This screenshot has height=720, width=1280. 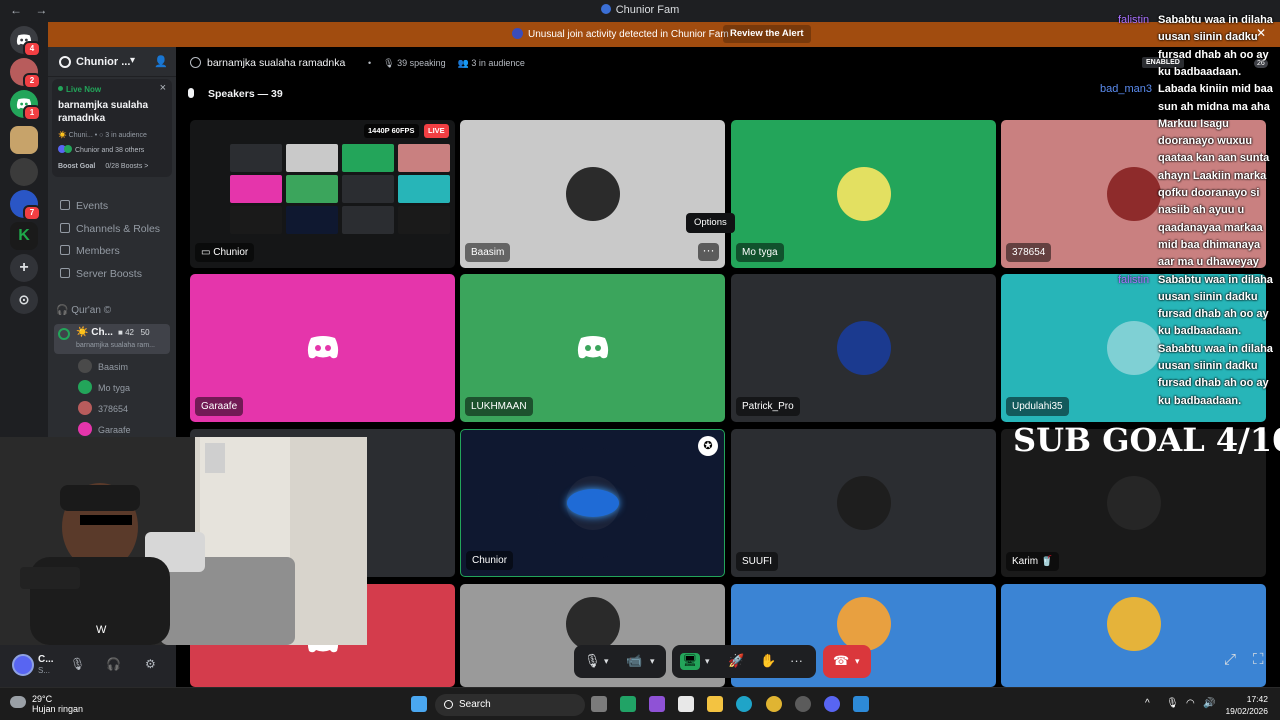 What do you see at coordinates (1258, 659) in the screenshot?
I see `fullscreen-icon: ⛶` at bounding box center [1258, 659].